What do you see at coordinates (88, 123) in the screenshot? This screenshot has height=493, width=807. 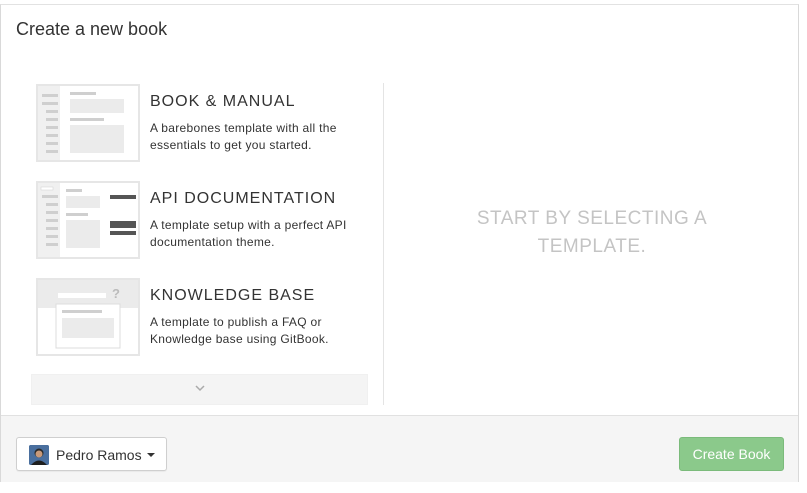 I see `book-manual-thumbnail-icon` at bounding box center [88, 123].